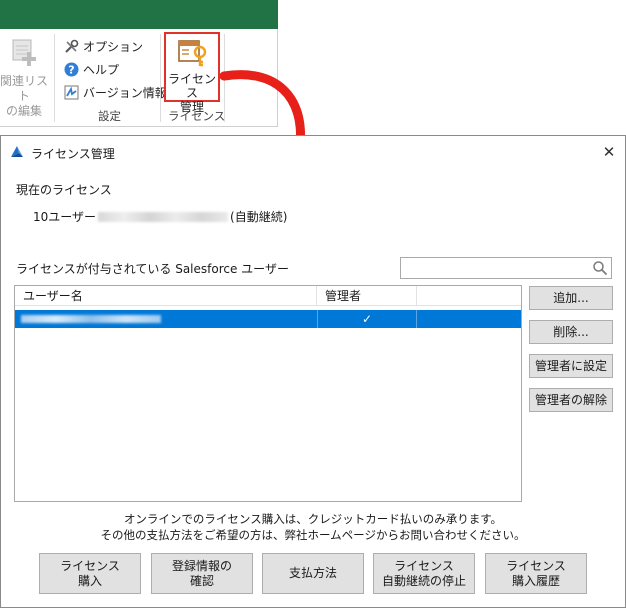 This screenshot has width=626, height=608. Describe the element at coordinates (535, 580) in the screenshot. I see `purchase-history-label-2: 購入履歴` at that location.